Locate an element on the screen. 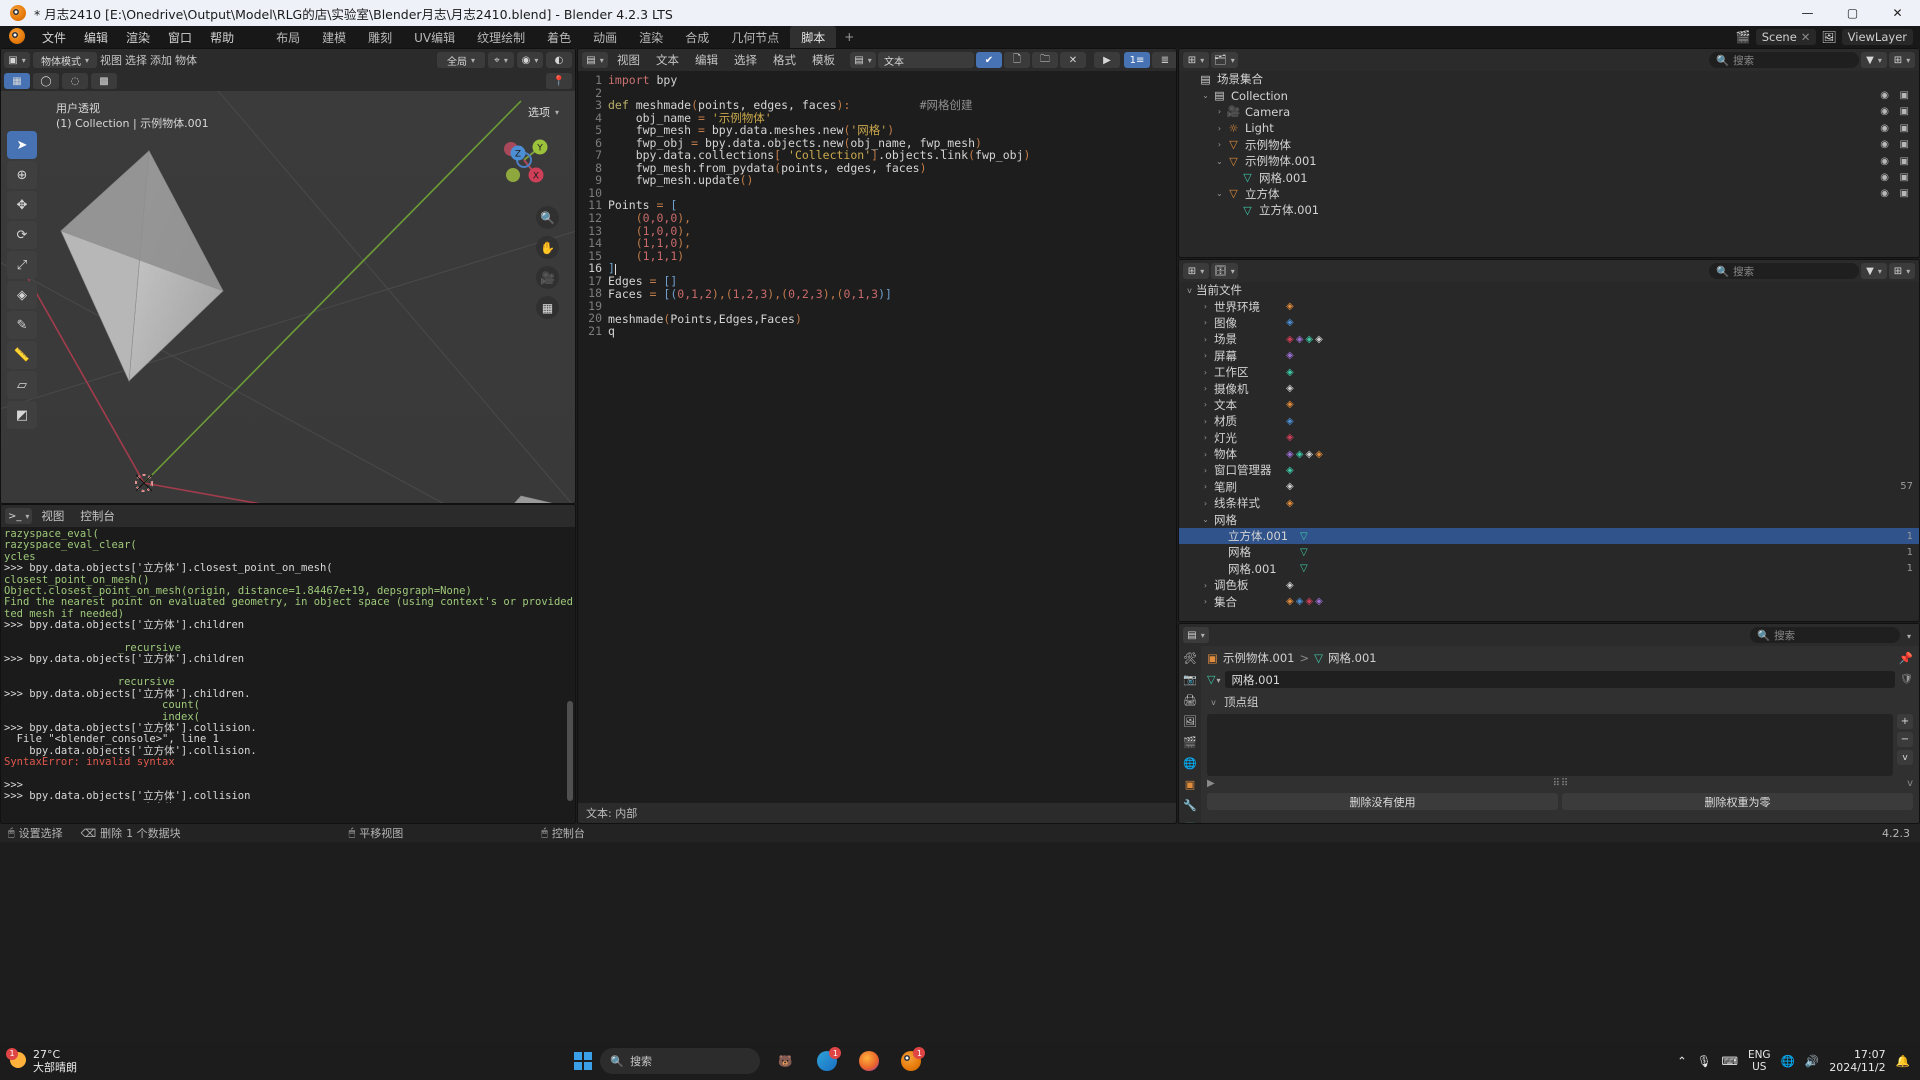  workspace-tab-texturepaint: 纹理绘制 is located at coordinates (501, 37).